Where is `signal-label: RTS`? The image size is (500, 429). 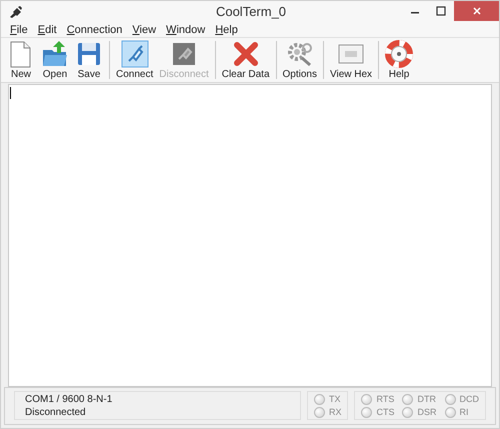 signal-label: RTS is located at coordinates (385, 399).